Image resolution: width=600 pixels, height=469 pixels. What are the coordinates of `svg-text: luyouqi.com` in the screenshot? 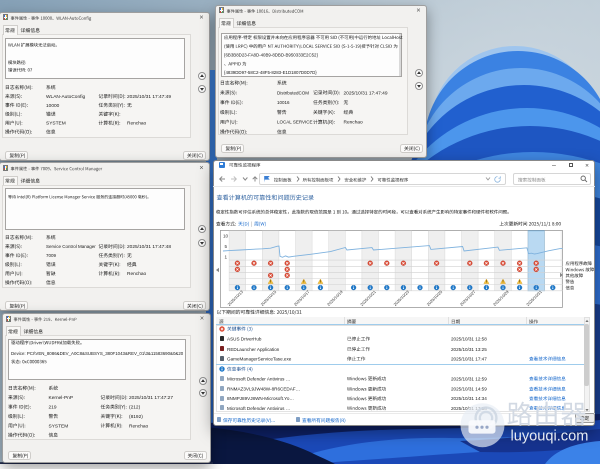 It's located at (550, 437).